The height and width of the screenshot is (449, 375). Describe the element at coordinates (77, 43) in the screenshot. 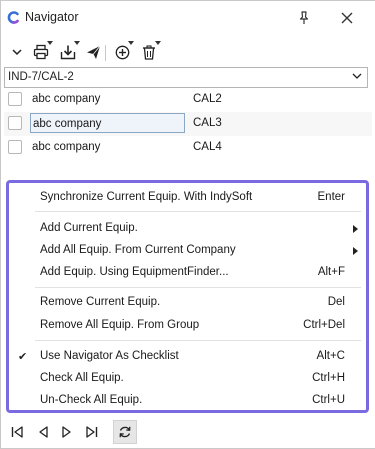

I see `export-dropdown-caret` at that location.